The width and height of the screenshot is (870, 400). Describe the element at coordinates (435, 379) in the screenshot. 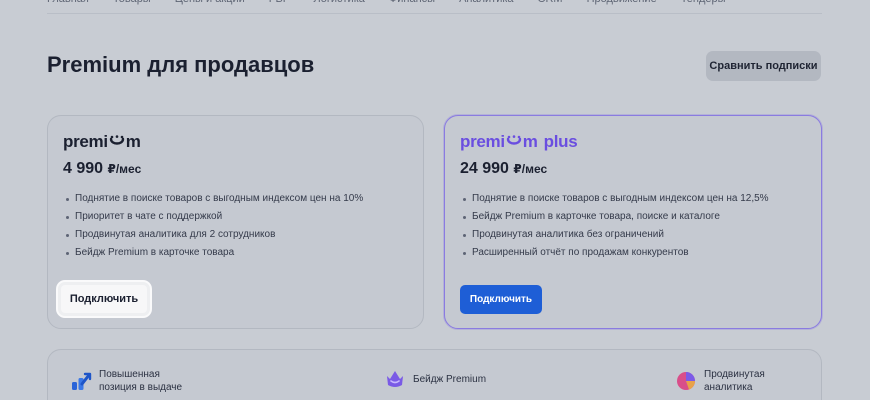

I see `benefit-item: Бейдж Premium` at that location.